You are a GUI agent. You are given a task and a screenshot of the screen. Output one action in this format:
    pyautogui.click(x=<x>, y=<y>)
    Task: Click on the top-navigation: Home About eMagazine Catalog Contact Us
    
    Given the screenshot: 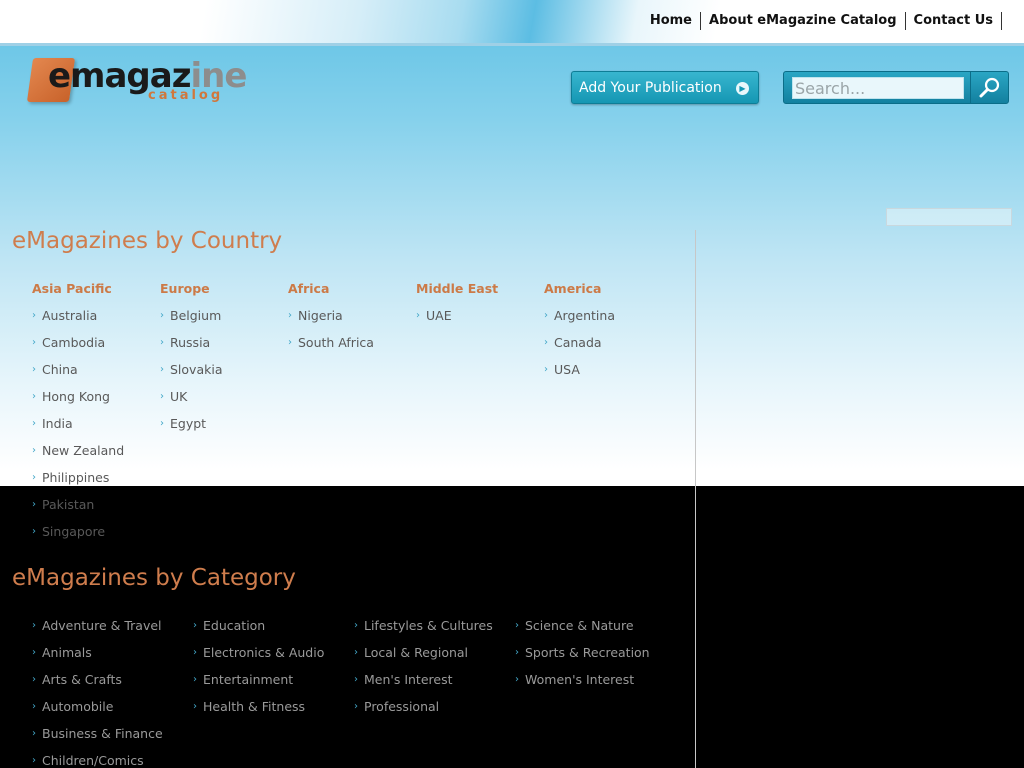 What is the action you would take?
    pyautogui.click(x=826, y=21)
    